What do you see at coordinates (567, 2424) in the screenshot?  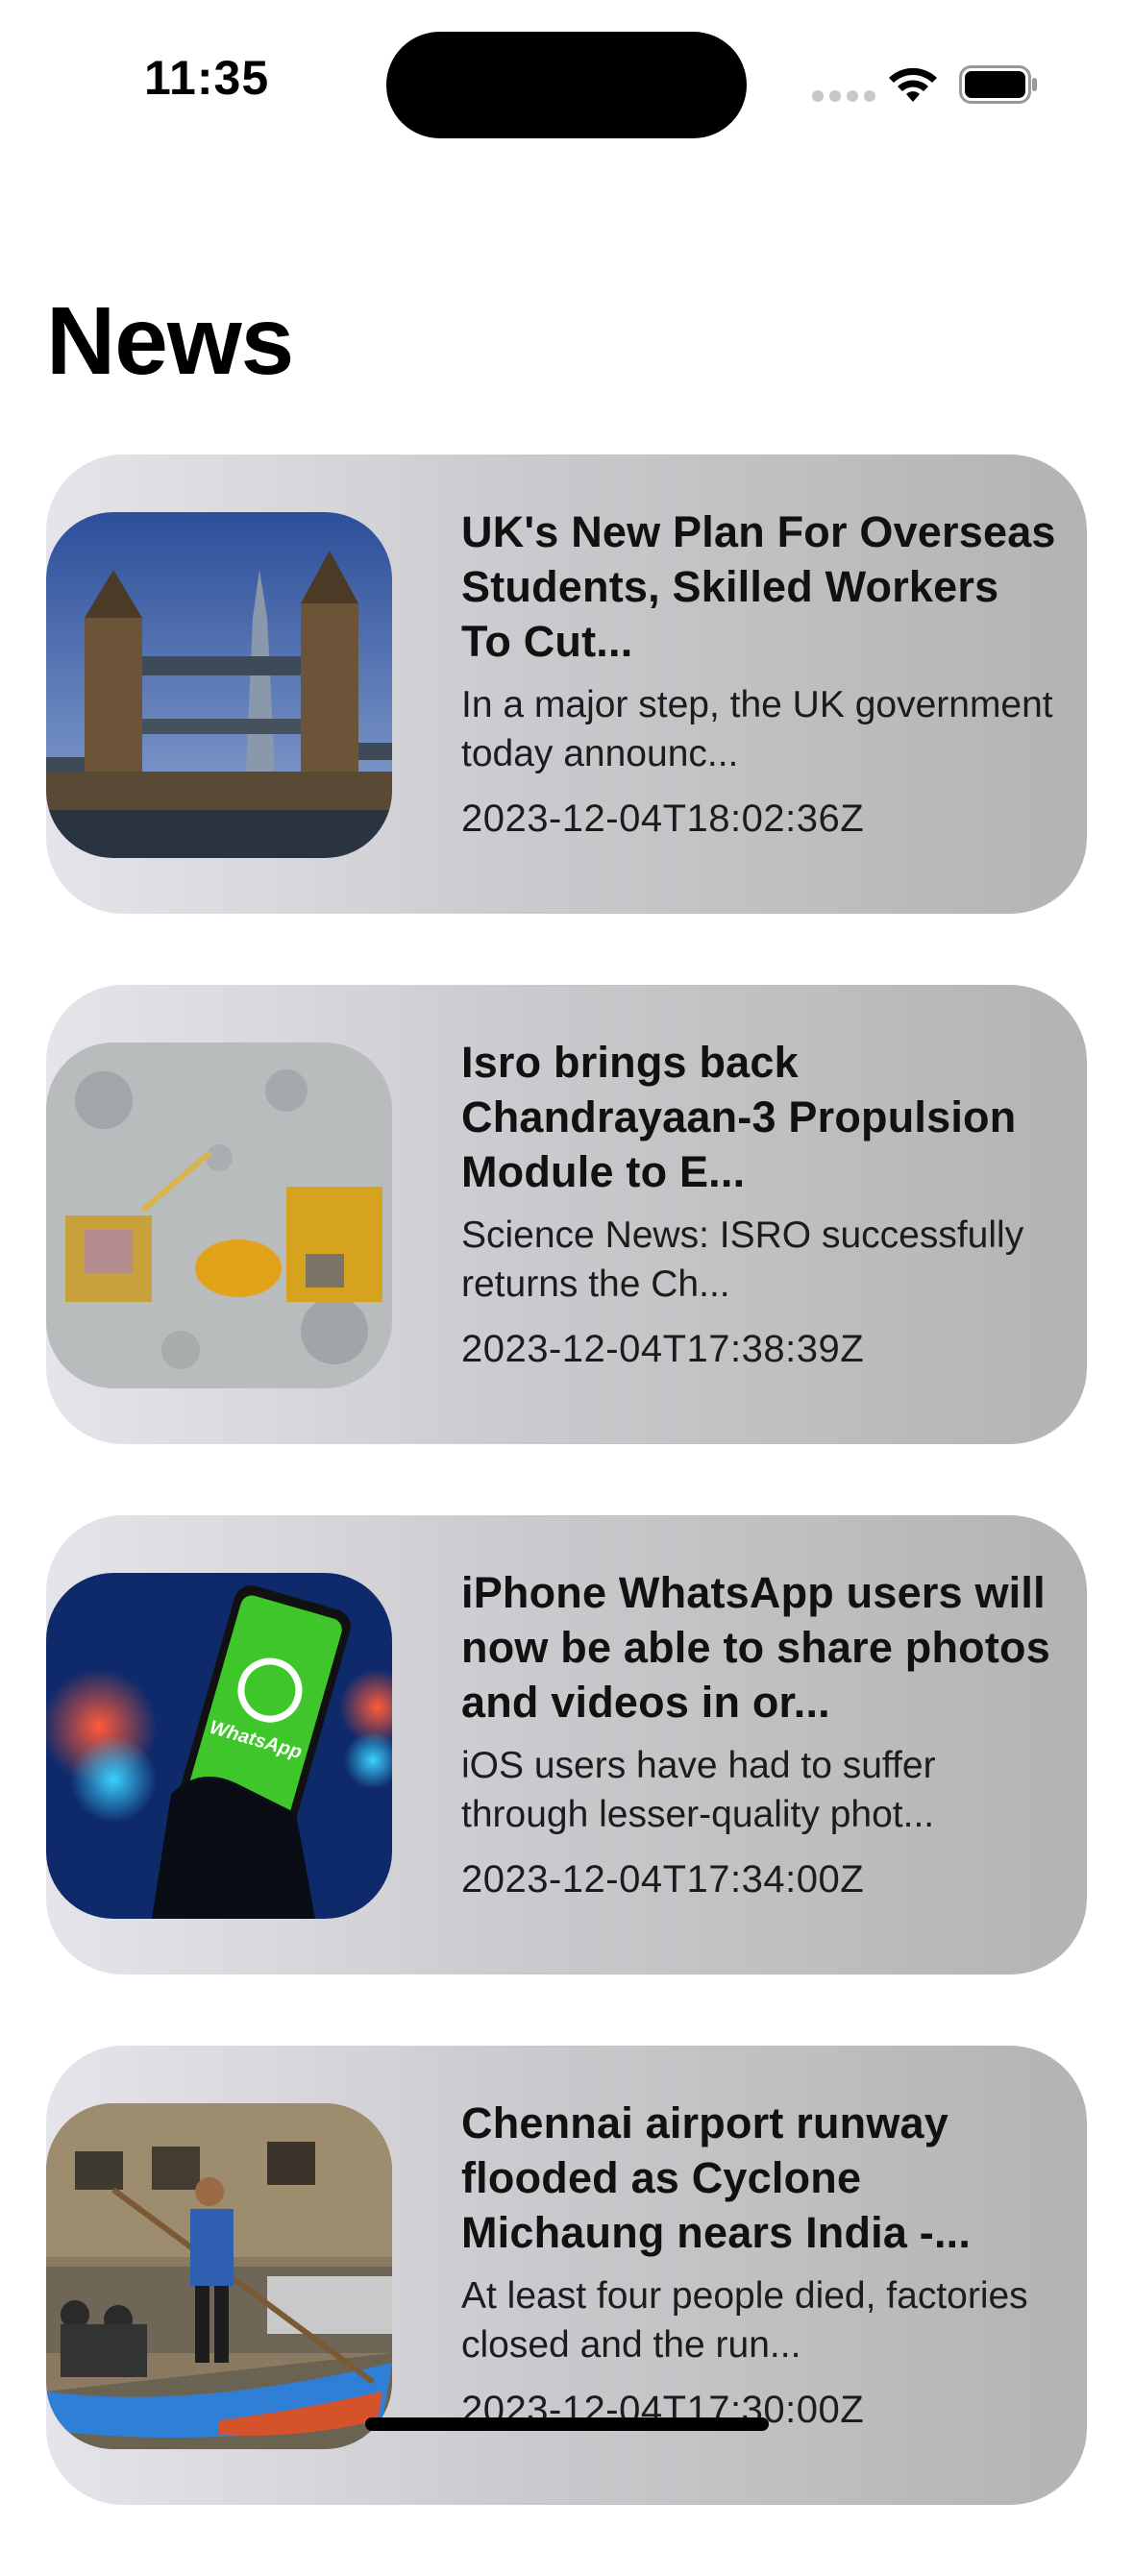 I see `home-indicator` at bounding box center [567, 2424].